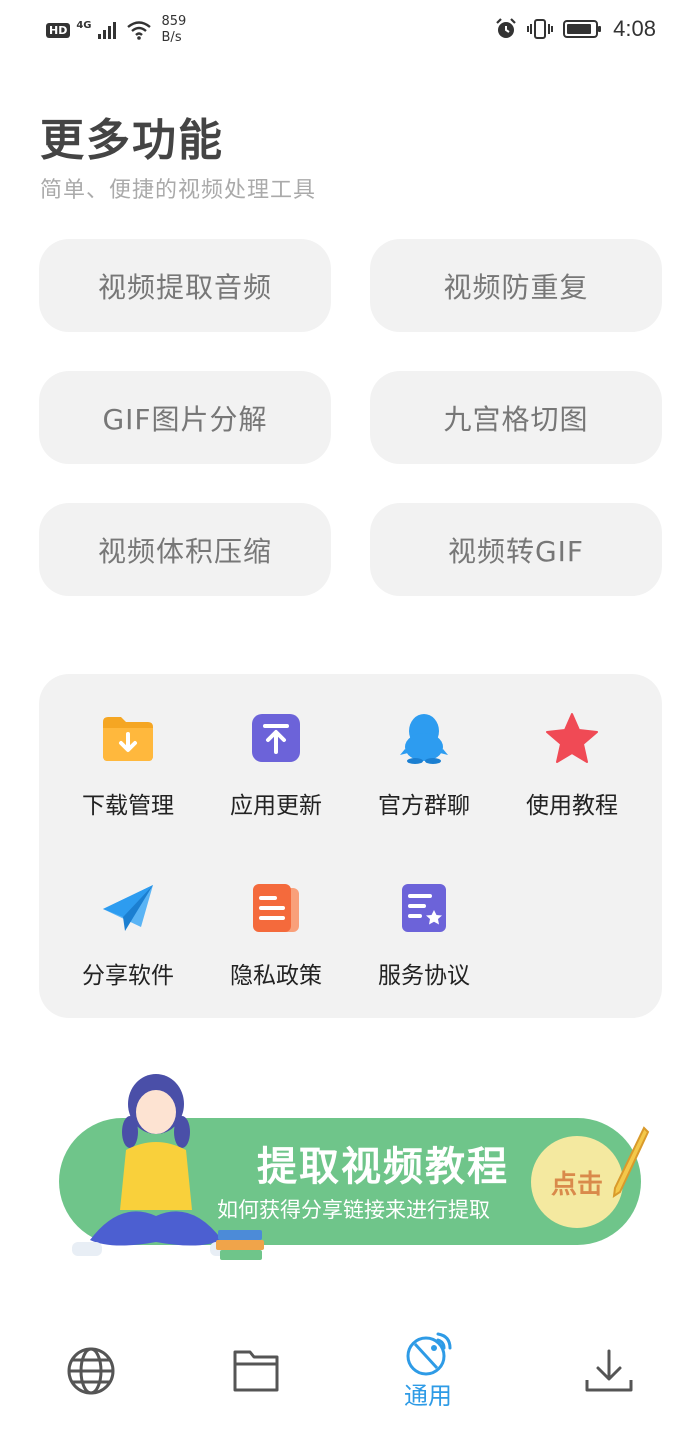 This screenshot has height=1431, width=700. I want to click on tool-privacy-policy: 隐私政策, so click(276, 935).